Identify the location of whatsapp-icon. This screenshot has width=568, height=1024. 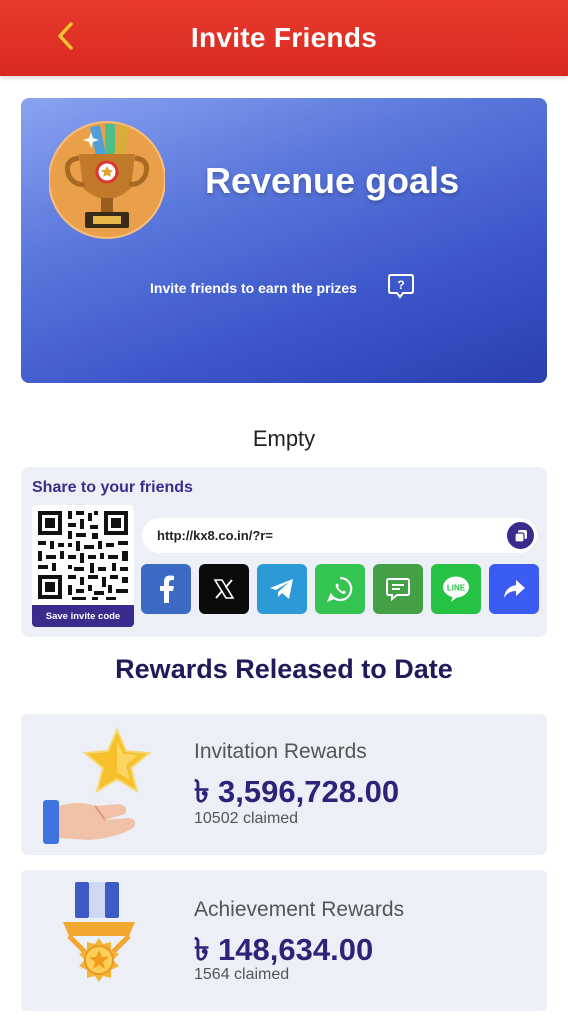
(340, 589).